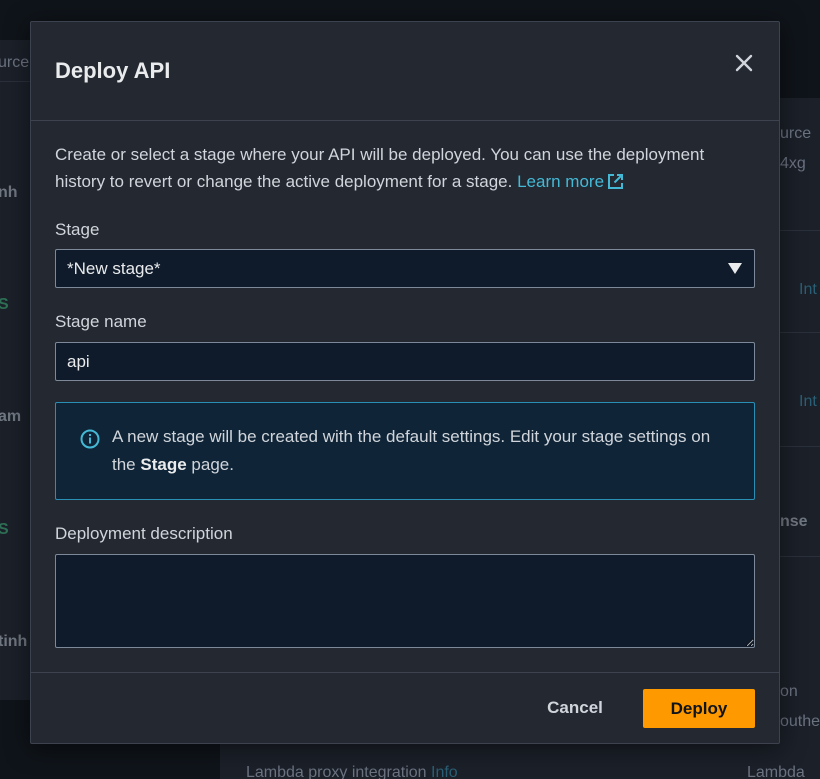 The height and width of the screenshot is (779, 820). Describe the element at coordinates (575, 708) in the screenshot. I see `cancel-button: Cancel` at that location.